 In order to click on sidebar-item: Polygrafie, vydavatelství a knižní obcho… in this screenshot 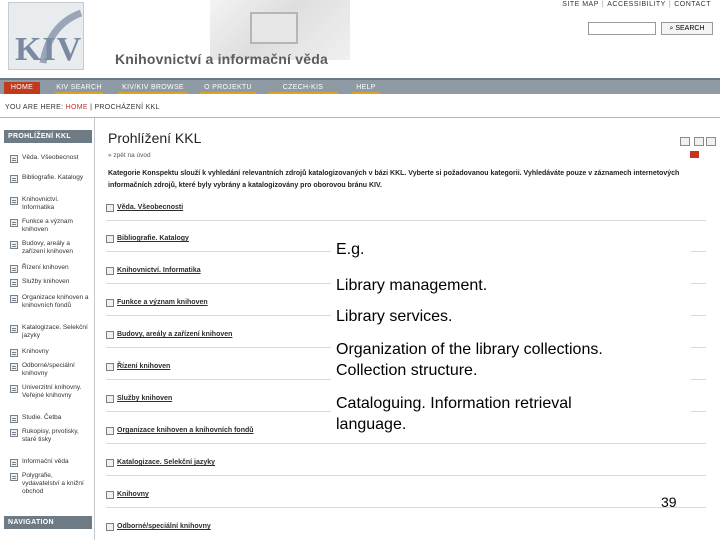, I will do `click(48, 484)`.